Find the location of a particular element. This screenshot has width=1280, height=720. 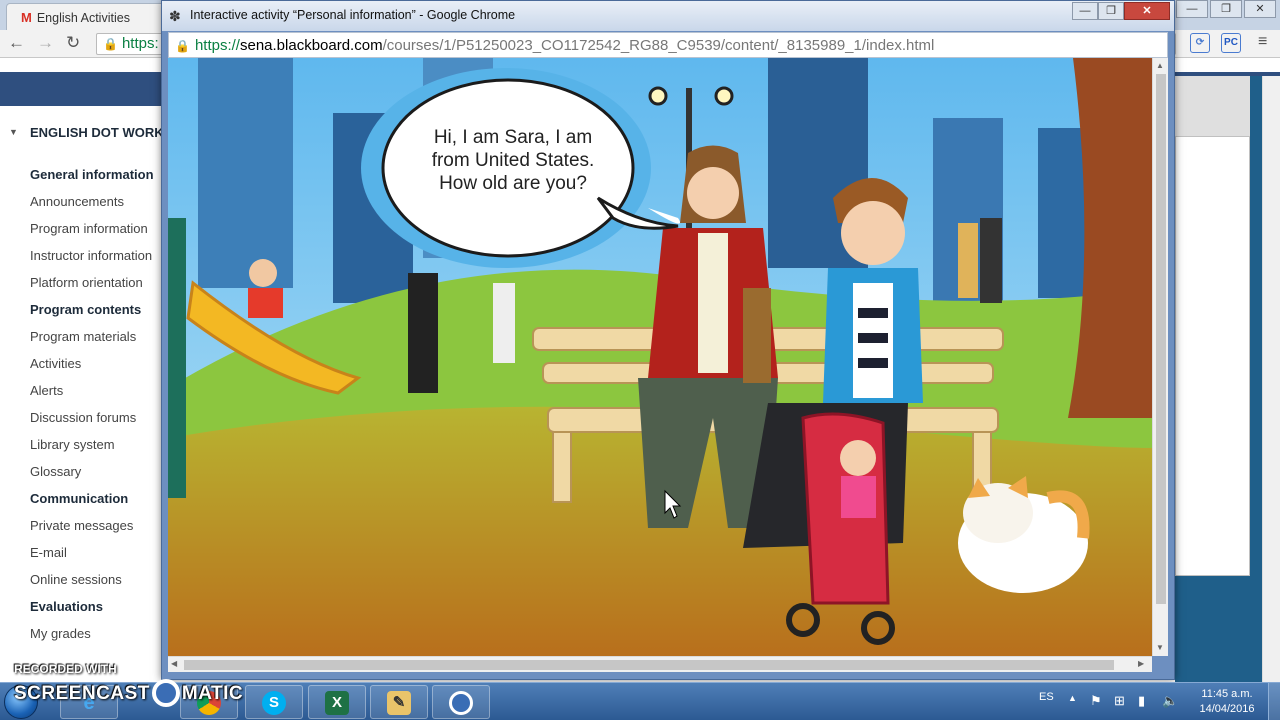

sidebar-item-instructor-information: Instructor information is located at coordinates (91, 255).